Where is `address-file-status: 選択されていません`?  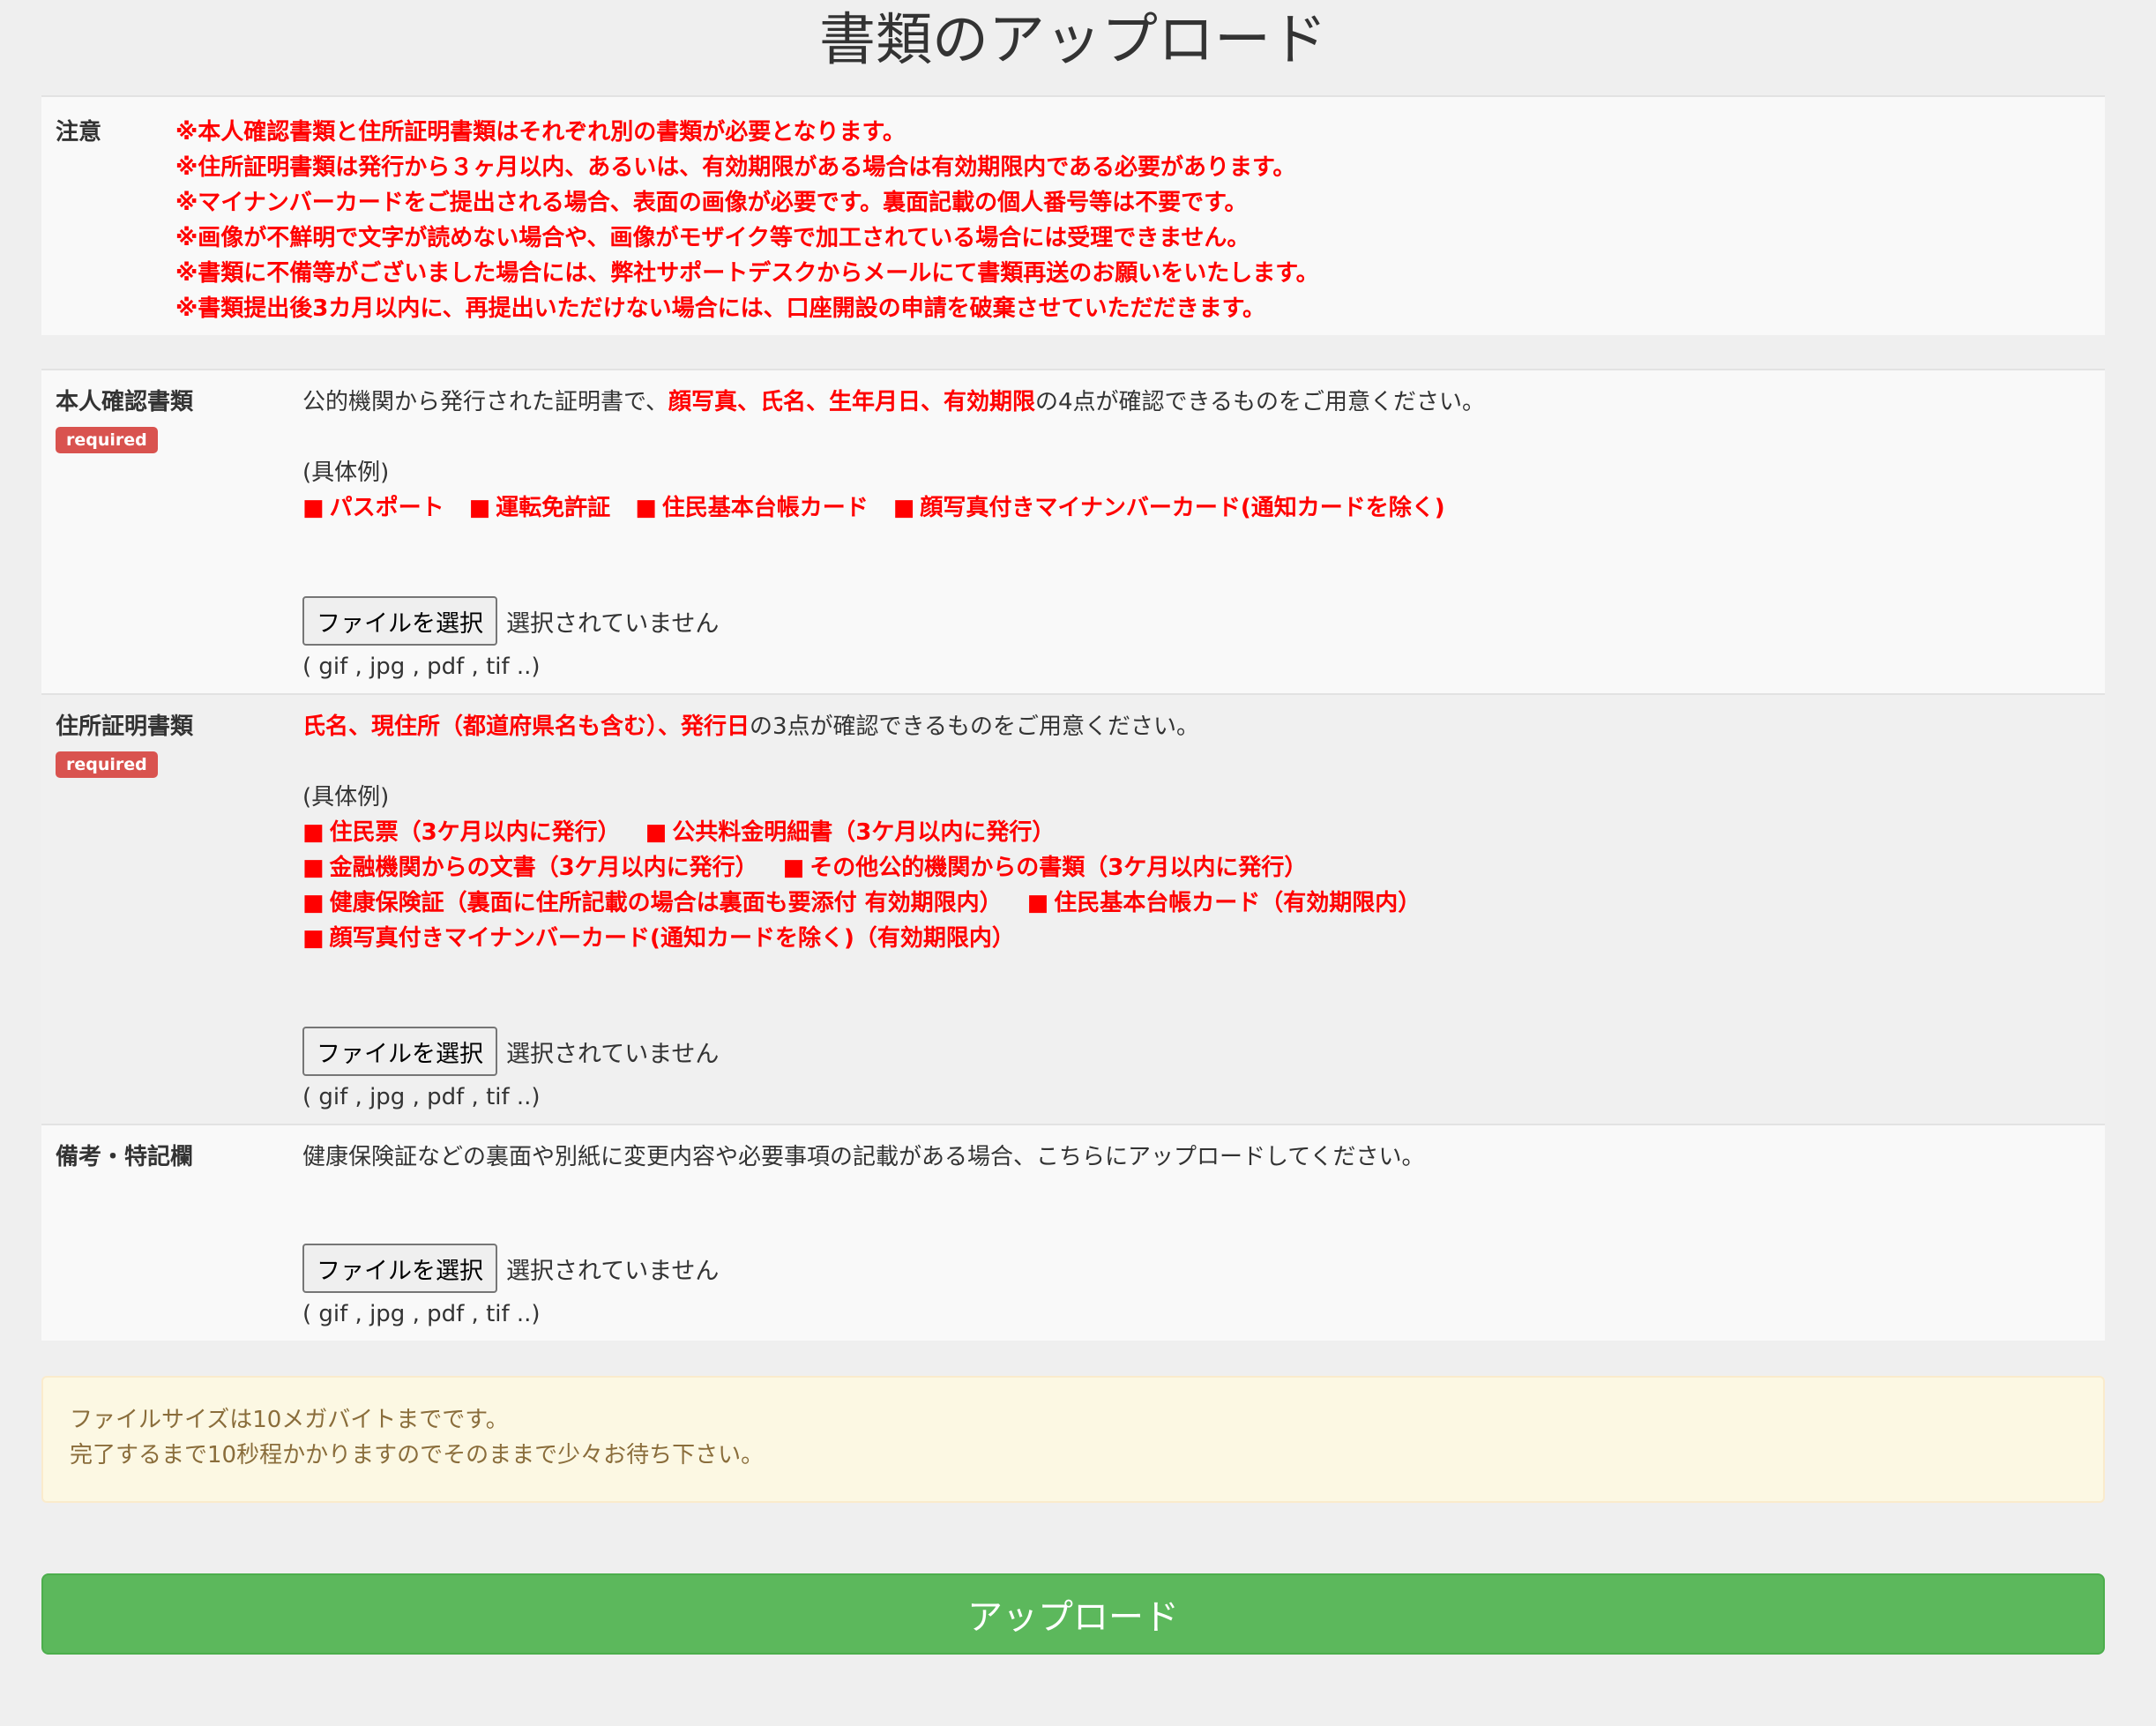
address-file-status: 選択されていません is located at coordinates (613, 1054).